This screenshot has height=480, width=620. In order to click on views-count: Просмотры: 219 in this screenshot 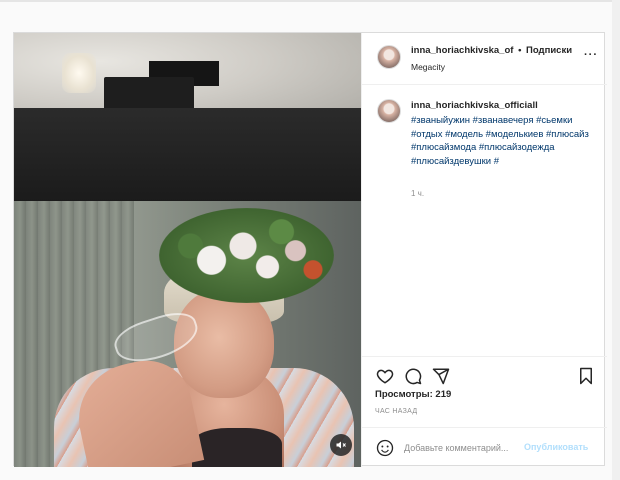, I will do `click(413, 394)`.